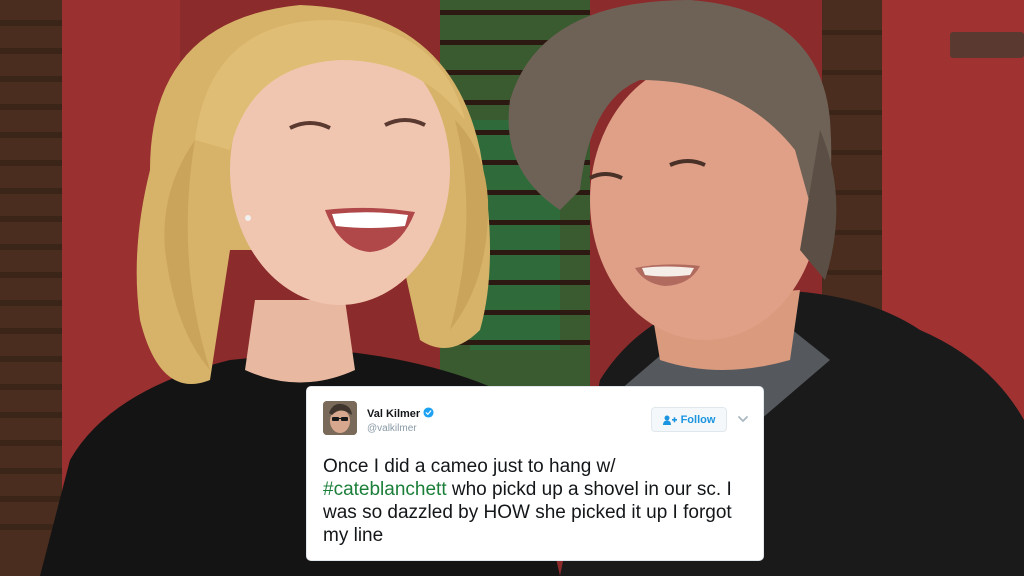 The height and width of the screenshot is (576, 1024). What do you see at coordinates (428, 412) in the screenshot?
I see `verified-badge-icon` at bounding box center [428, 412].